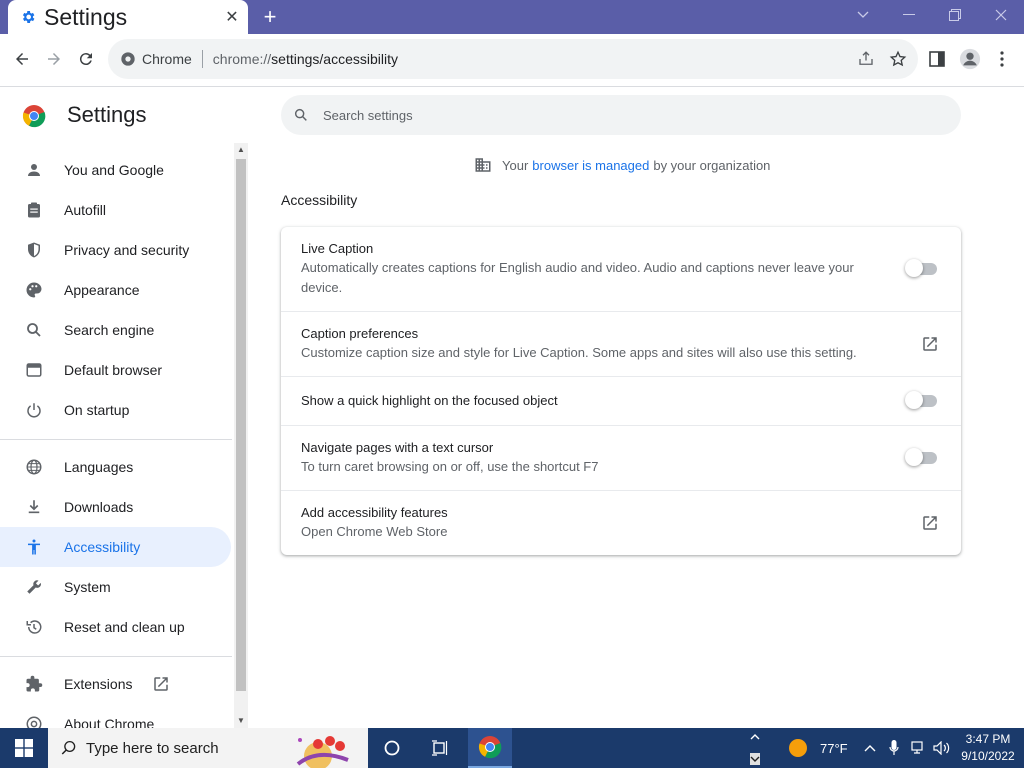 Image resolution: width=1024 pixels, height=768 pixels. I want to click on scrollbar-thumb, so click(241, 425).